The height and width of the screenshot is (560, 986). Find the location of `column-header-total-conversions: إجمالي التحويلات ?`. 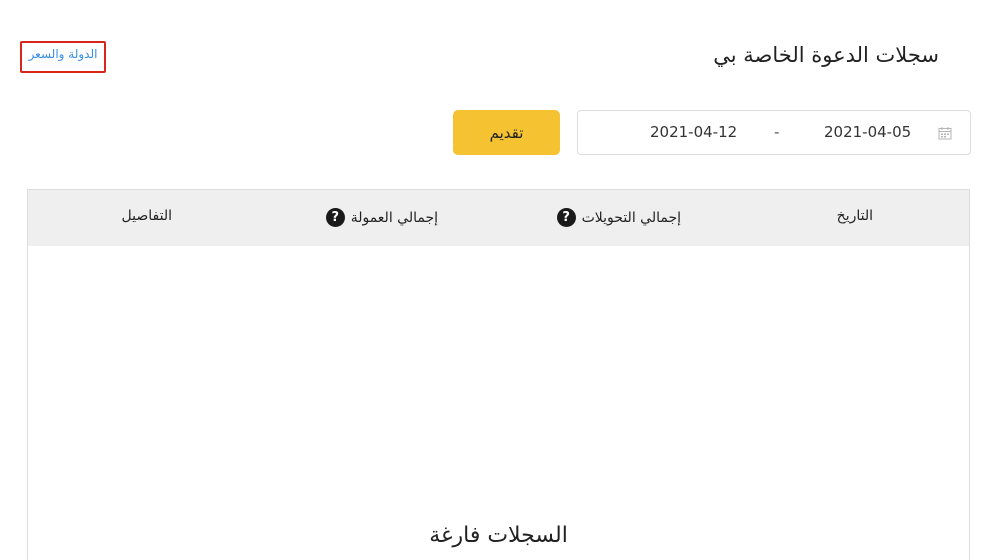

column-header-total-conversions: إجمالي التحويلات ? is located at coordinates (618, 217).